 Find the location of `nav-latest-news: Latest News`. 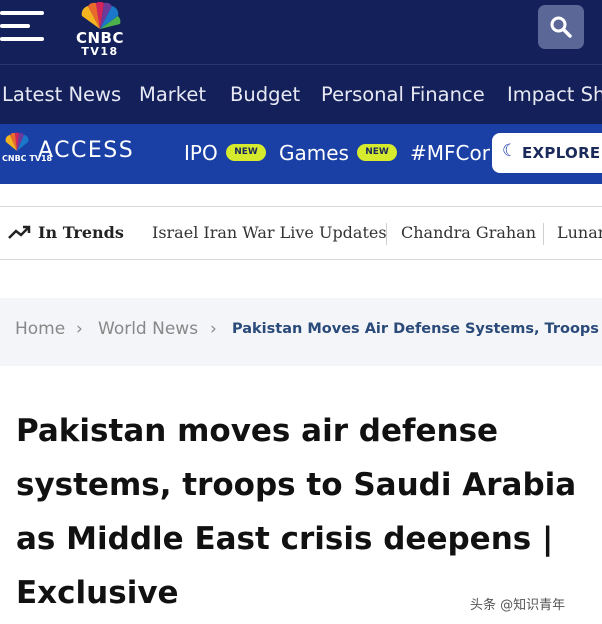

nav-latest-news: Latest News is located at coordinates (61, 94).